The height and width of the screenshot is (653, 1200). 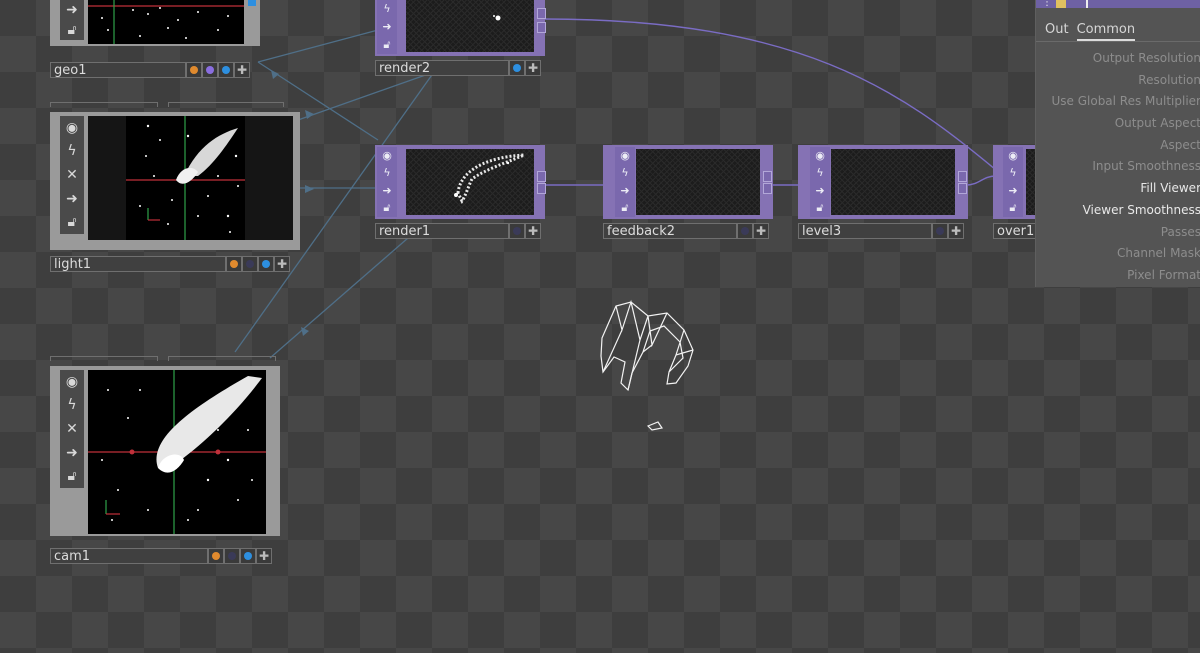 I want to click on node-name-label: render2, so click(x=442, y=68).